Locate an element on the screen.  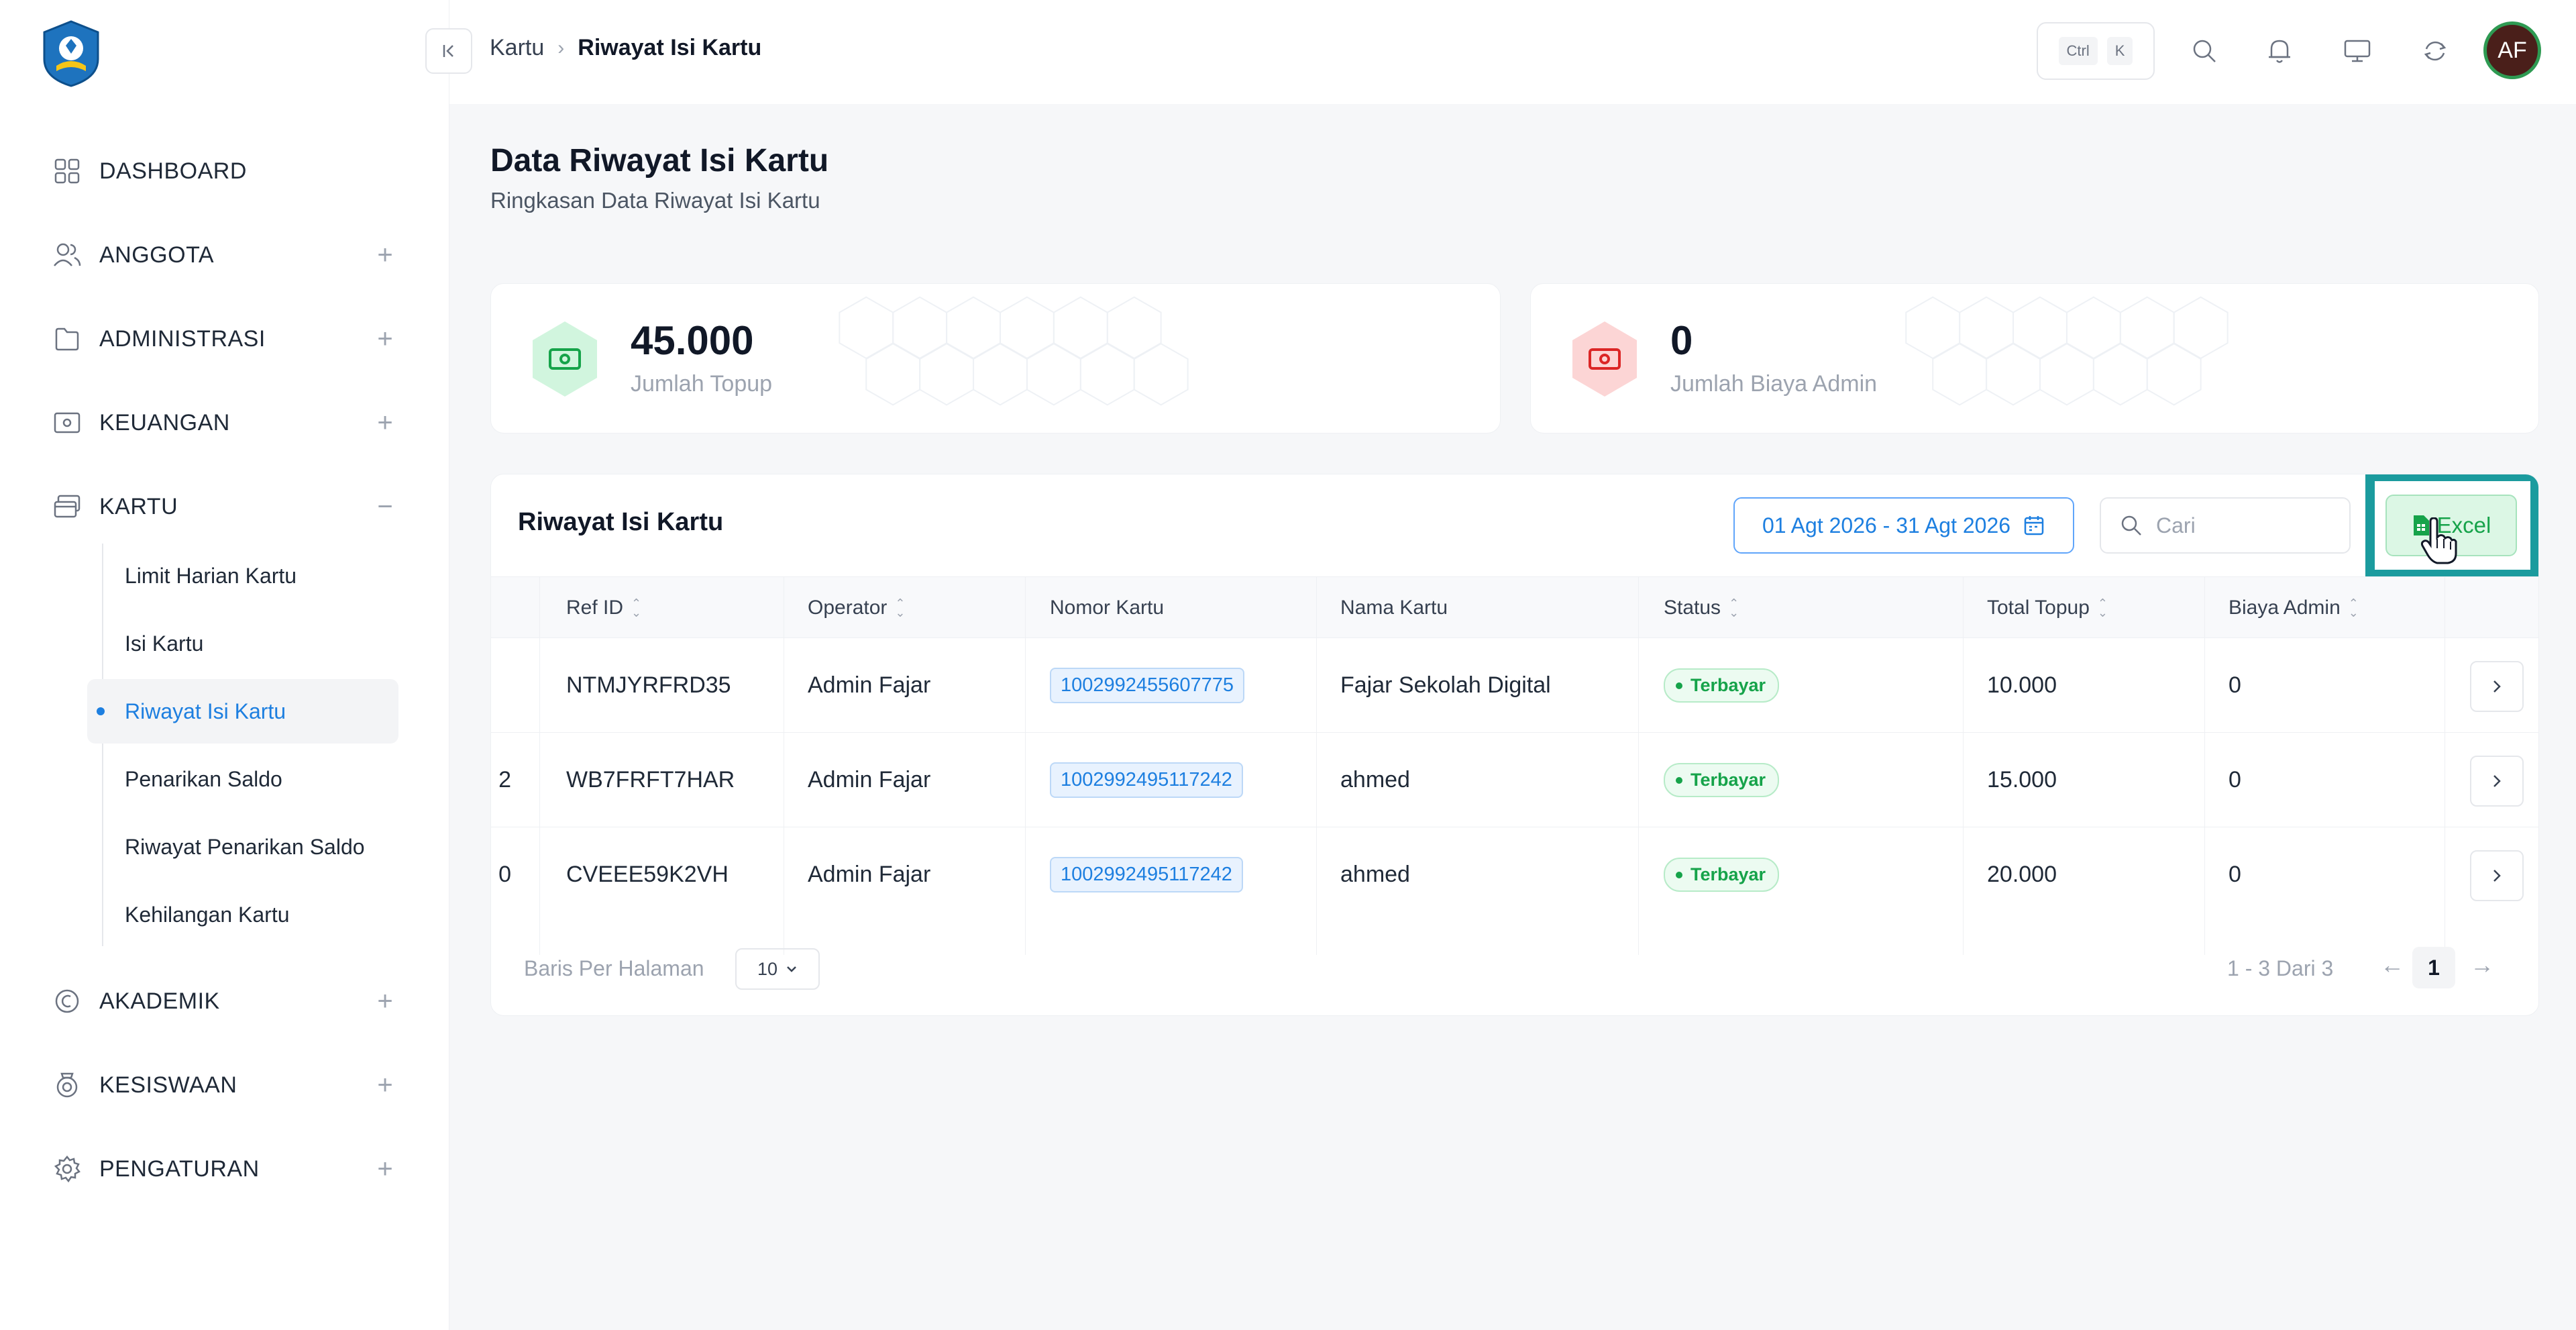
cell-nomor-kartu: 1002992495117242 is located at coordinates (1146, 874).